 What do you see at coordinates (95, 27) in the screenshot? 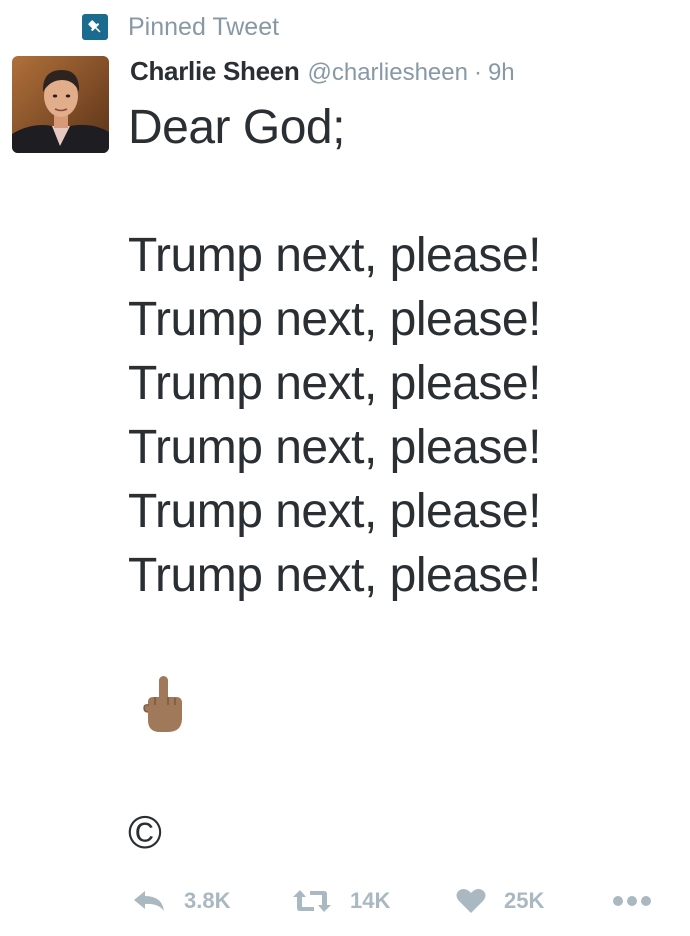
I see `pin-icon` at bounding box center [95, 27].